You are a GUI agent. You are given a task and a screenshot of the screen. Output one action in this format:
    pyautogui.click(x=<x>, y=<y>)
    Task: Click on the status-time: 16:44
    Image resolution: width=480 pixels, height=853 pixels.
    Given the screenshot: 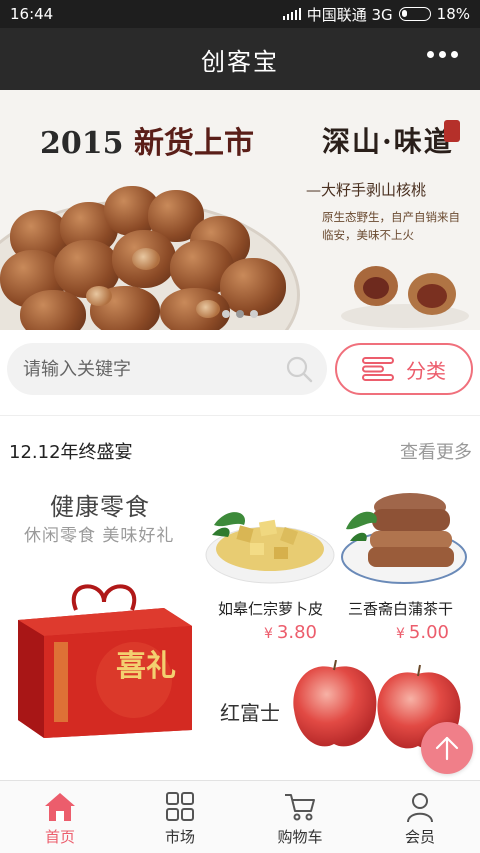 What is the action you would take?
    pyautogui.click(x=32, y=14)
    